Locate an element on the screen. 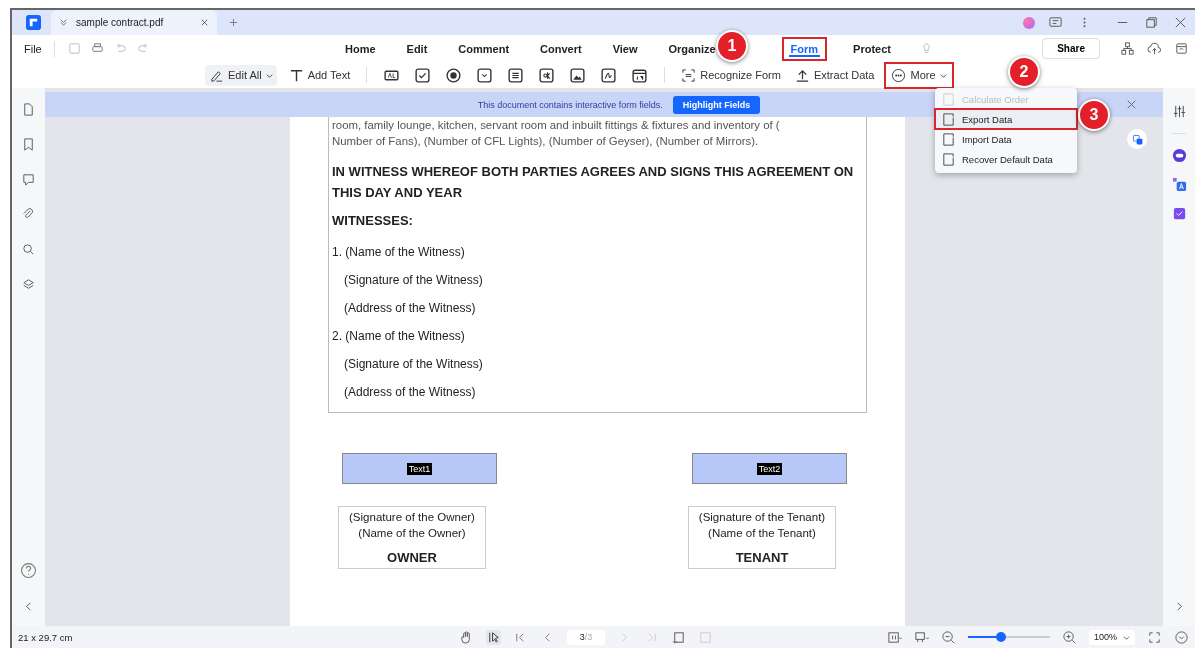 The width and height of the screenshot is (1195, 648). document-tab: sample contract.pdf is located at coordinates (134, 22).